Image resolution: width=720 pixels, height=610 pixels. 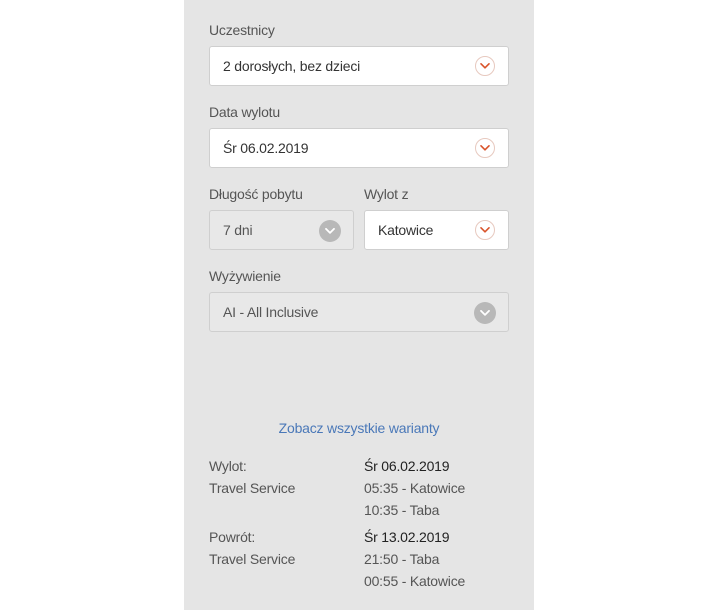 I want to click on outbound-date: Śr 06.02.2019, so click(x=407, y=466).